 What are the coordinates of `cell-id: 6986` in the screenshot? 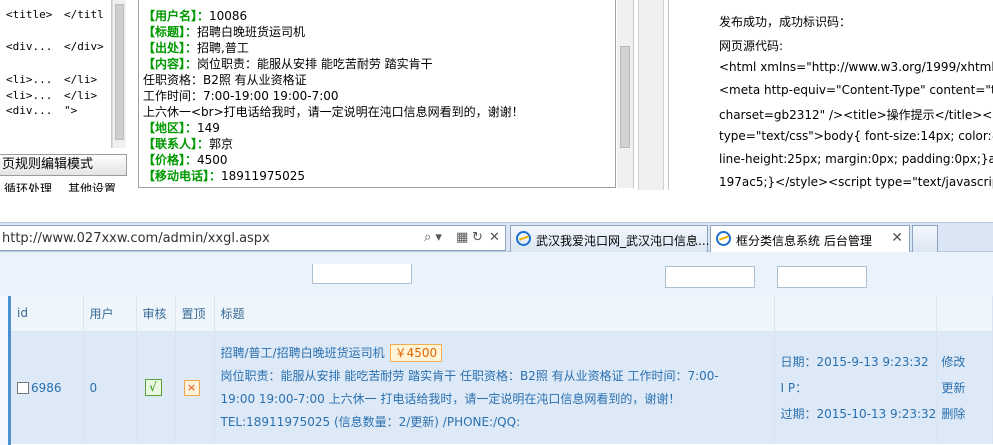 It's located at (47, 387).